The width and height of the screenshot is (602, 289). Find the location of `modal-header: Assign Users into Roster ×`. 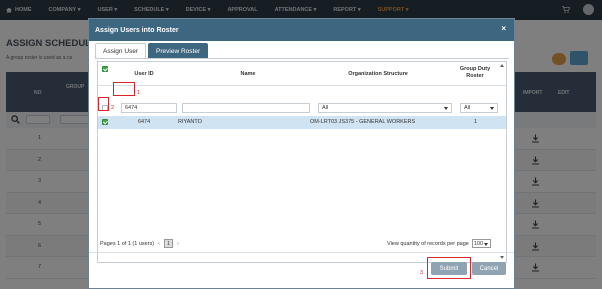

modal-header: Assign Users into Roster × is located at coordinates (301, 30).